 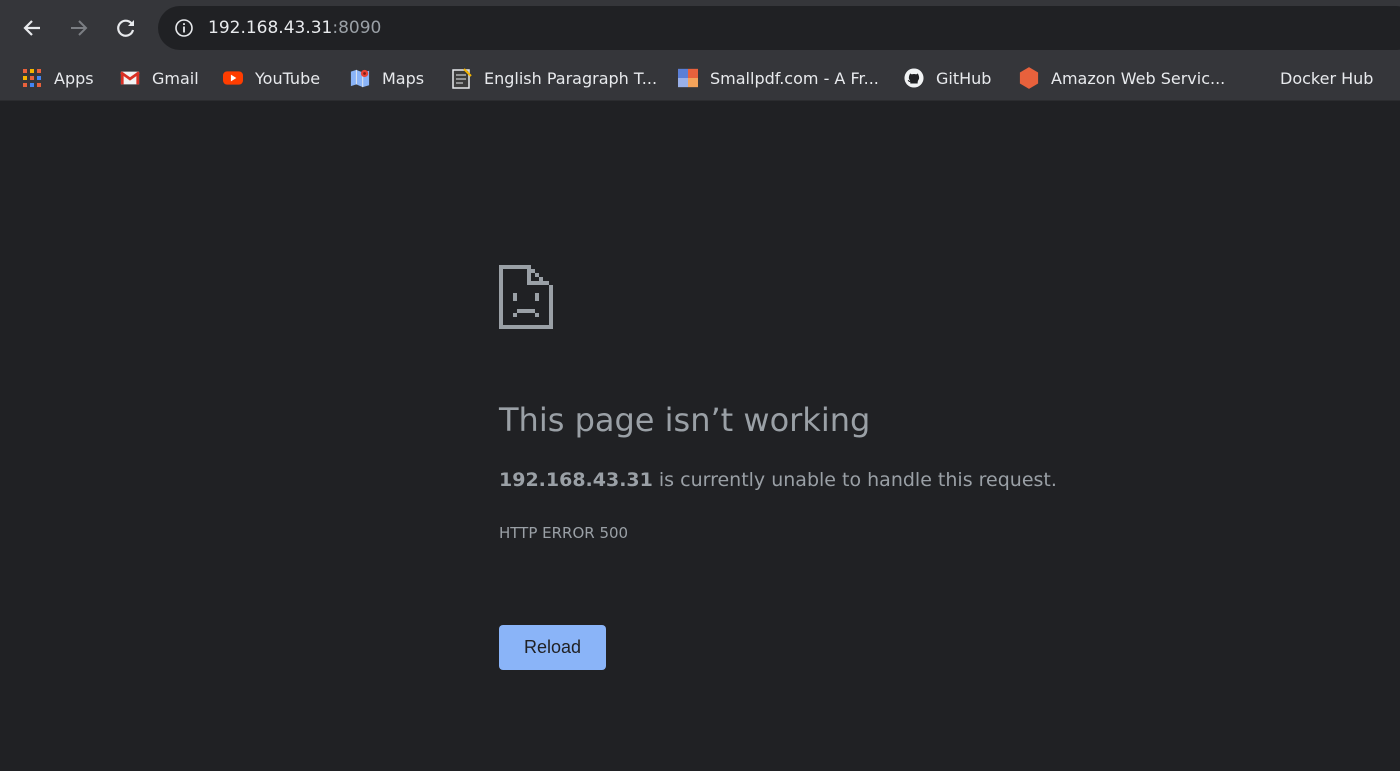 I want to click on error-host: 192.168.43.31, so click(x=576, y=480).